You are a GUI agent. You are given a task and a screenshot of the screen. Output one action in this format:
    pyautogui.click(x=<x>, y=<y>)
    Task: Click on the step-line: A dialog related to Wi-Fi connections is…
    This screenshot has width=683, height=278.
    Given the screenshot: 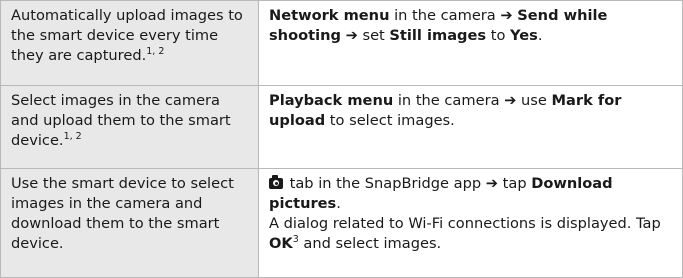 What is the action you would take?
    pyautogui.click(x=470, y=234)
    